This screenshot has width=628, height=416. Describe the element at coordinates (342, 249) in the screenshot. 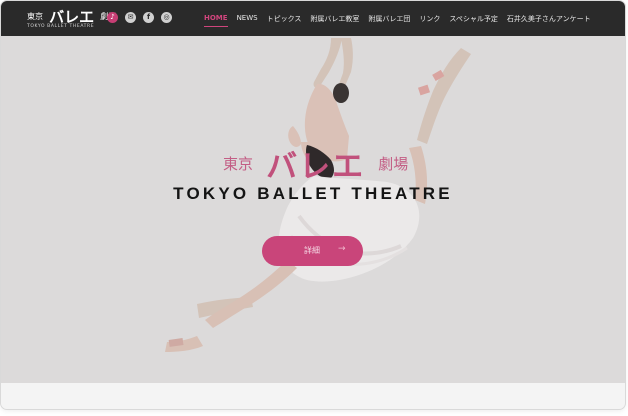

I see `arrow-right-icon: →` at that location.